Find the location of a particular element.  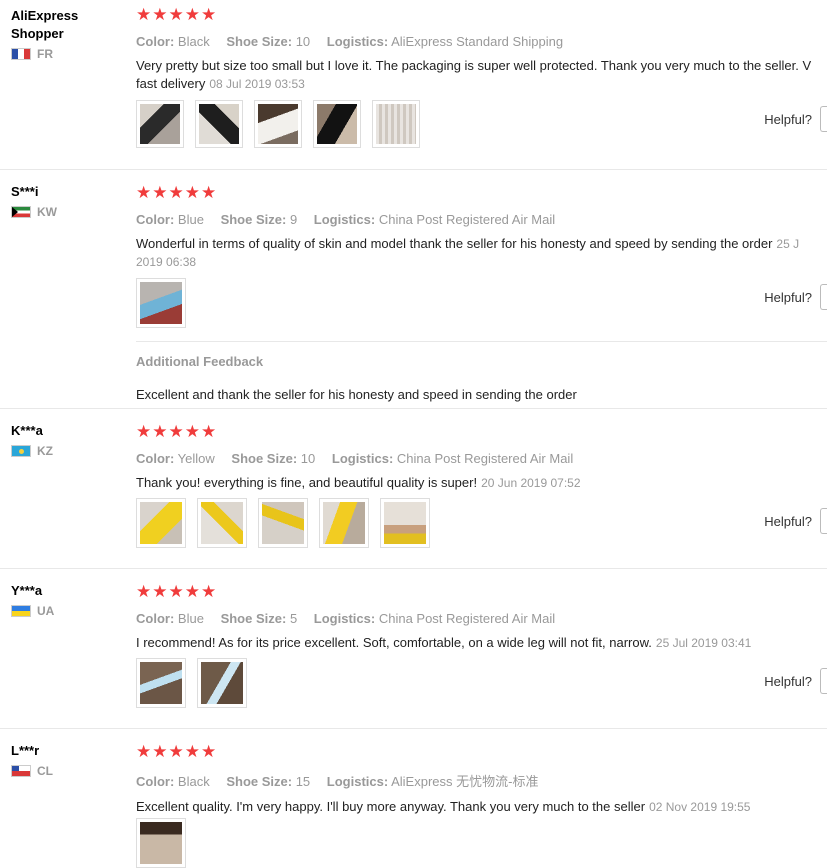

order-info: Color: Yellow Shoe Size: 10 Logistics is located at coordinates (355, 458).